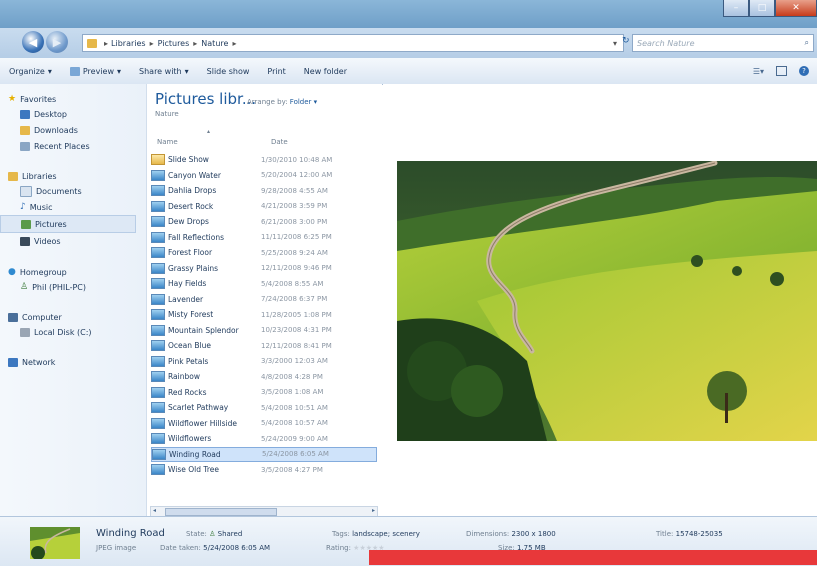 This screenshot has width=817, height=566. Describe the element at coordinates (294, 299) in the screenshot. I see `file-date: 7/24/2008 6:37 PM` at that location.